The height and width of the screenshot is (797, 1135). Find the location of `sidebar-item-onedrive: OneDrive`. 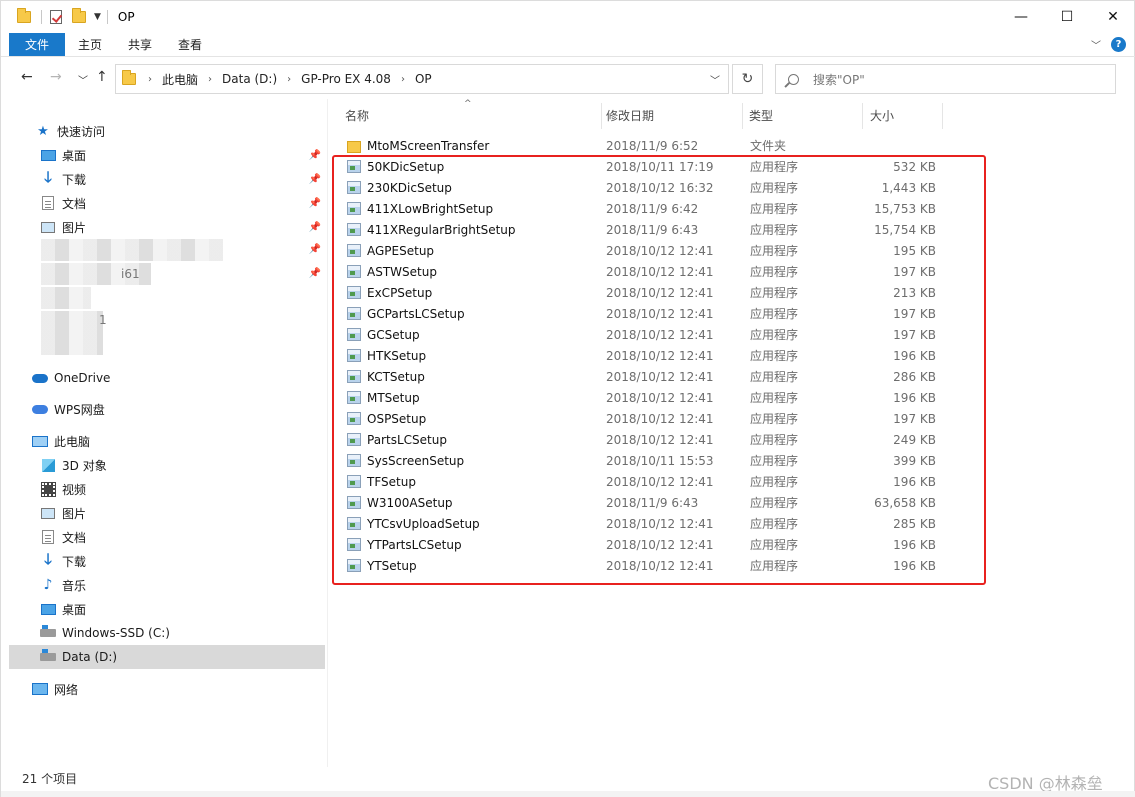

sidebar-item-onedrive: OneDrive is located at coordinates (167, 378).